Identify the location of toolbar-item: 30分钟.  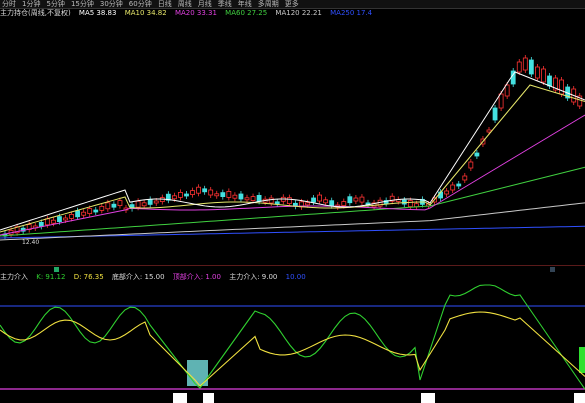
(111, 4).